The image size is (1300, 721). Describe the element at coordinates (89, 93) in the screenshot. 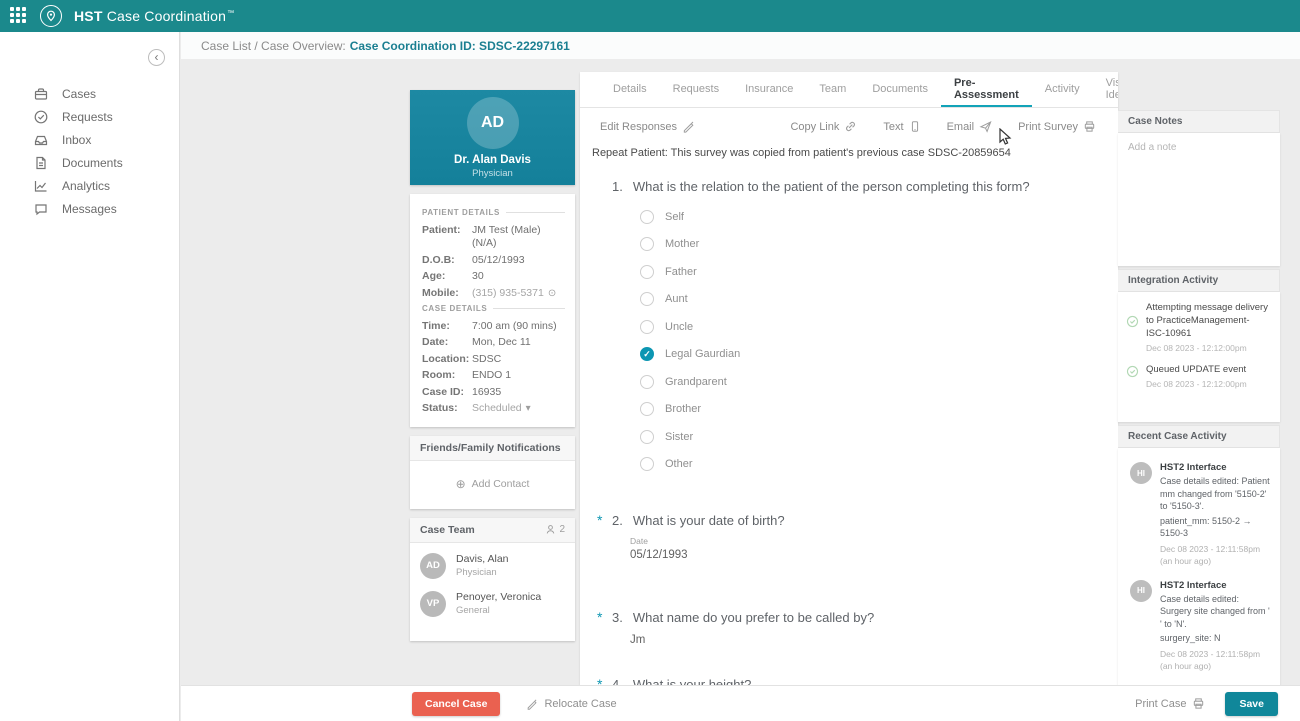

I see `sidebar-item-cases: Cases` at that location.